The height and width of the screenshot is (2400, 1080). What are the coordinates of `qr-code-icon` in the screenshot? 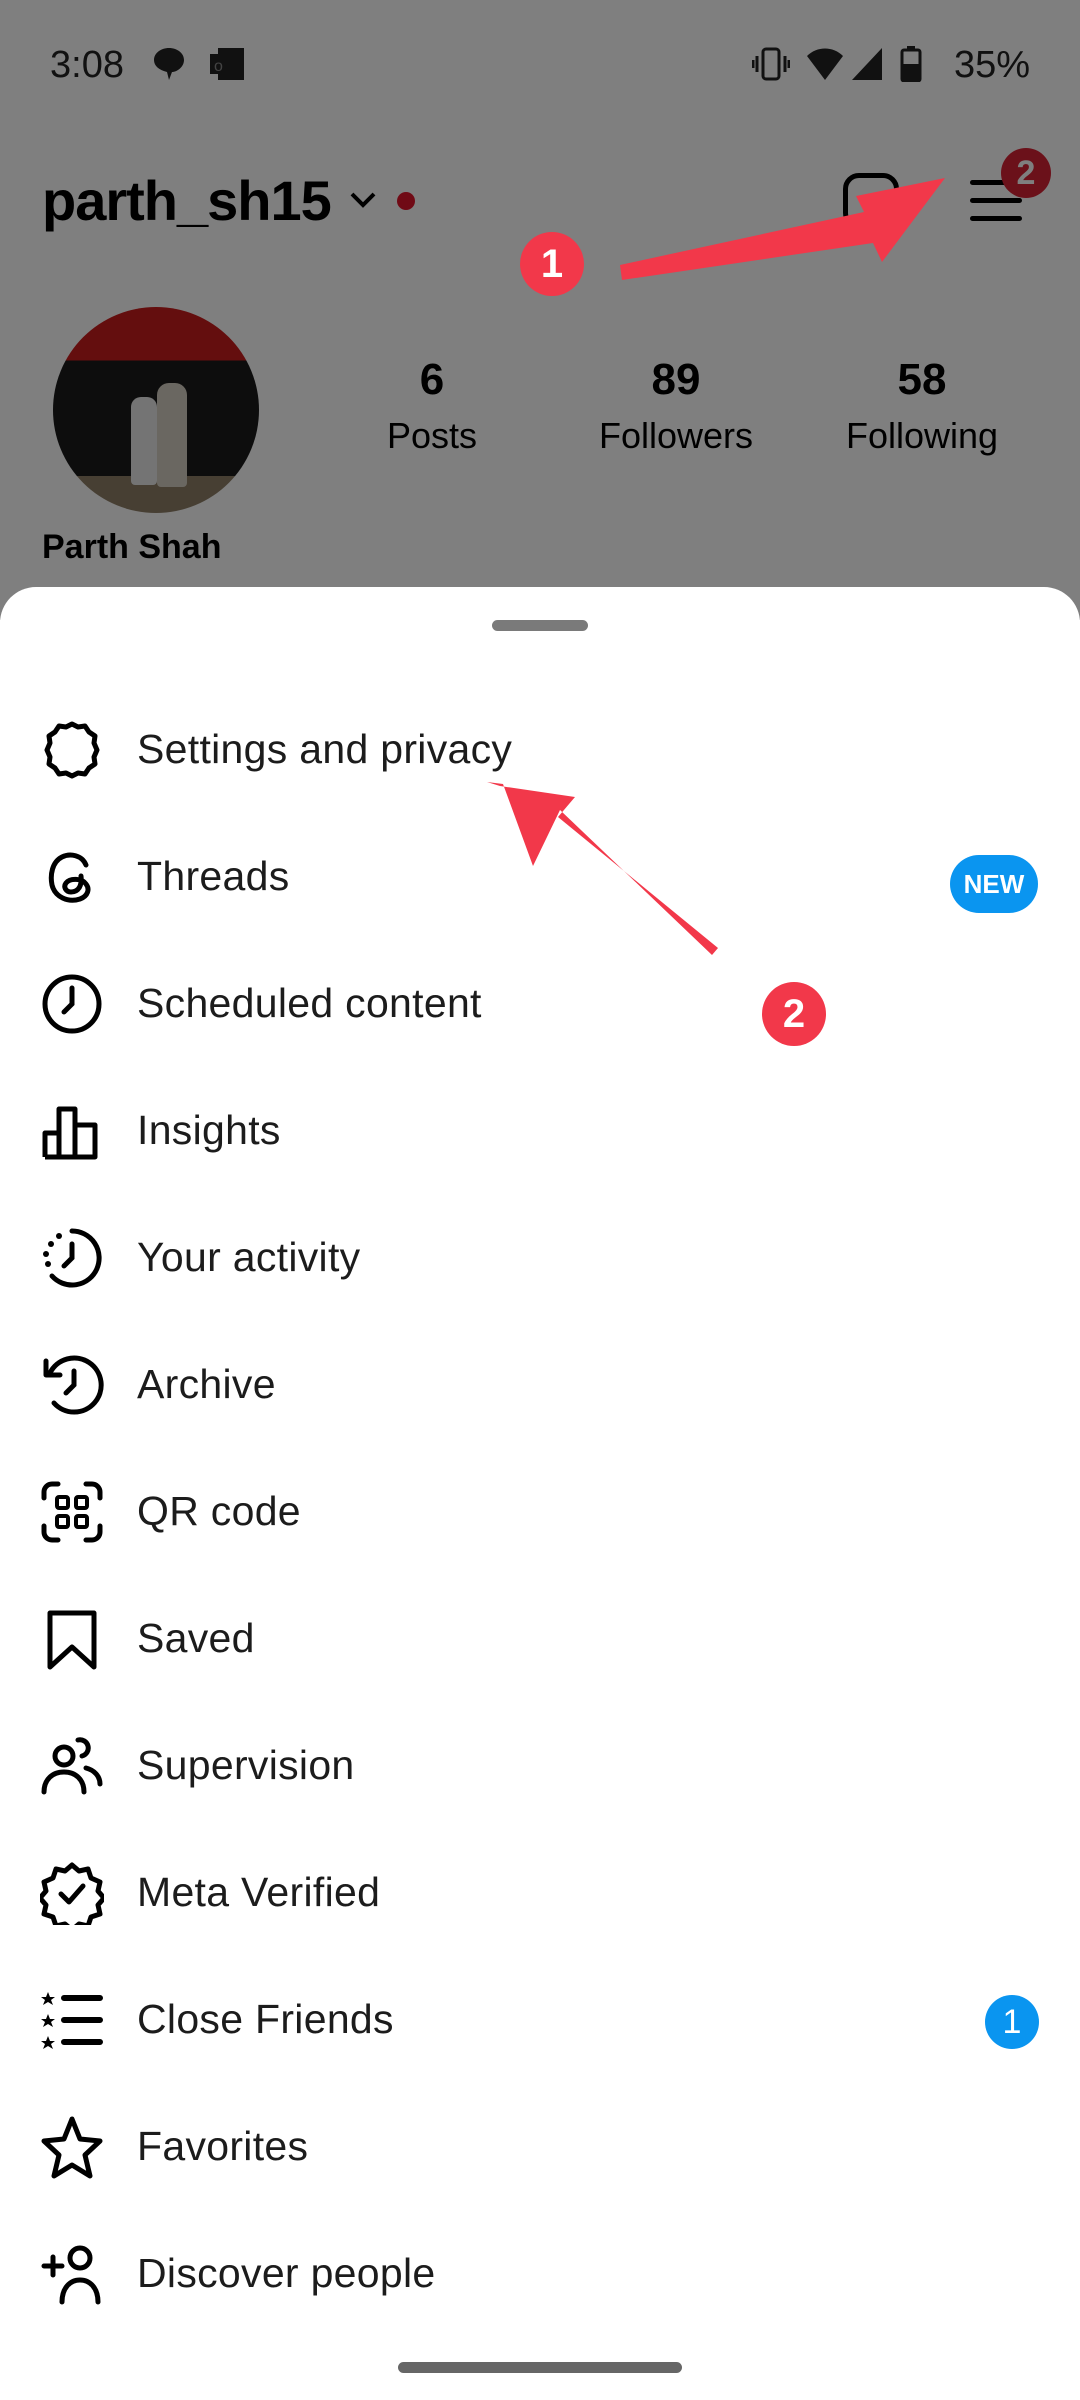 It's located at (72, 1512).